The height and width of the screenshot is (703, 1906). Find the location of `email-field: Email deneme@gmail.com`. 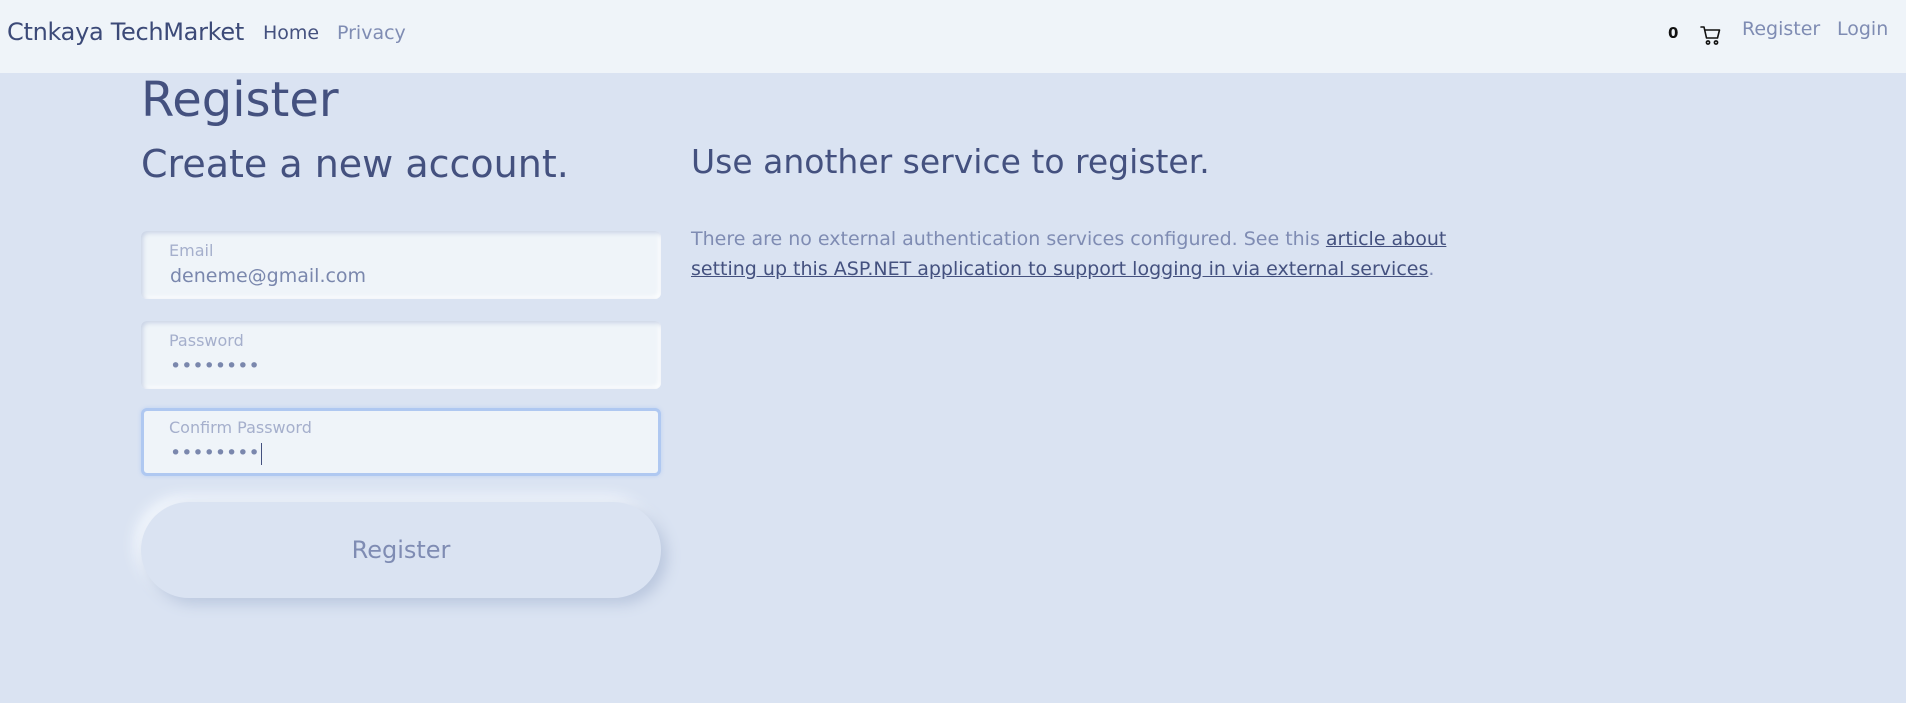

email-field: Email deneme@gmail.com is located at coordinates (401, 265).